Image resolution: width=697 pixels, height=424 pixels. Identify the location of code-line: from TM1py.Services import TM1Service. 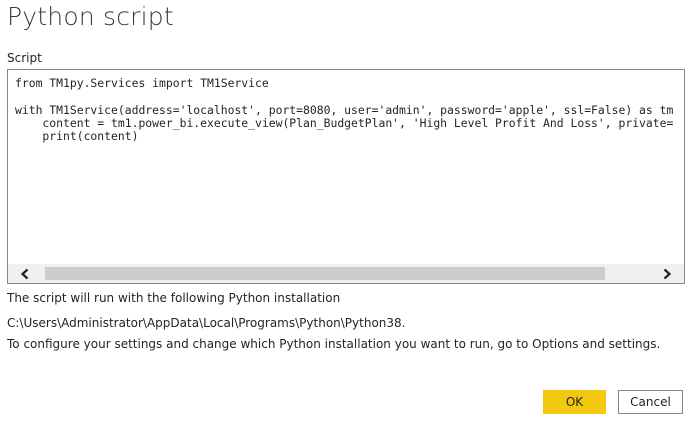
(142, 83).